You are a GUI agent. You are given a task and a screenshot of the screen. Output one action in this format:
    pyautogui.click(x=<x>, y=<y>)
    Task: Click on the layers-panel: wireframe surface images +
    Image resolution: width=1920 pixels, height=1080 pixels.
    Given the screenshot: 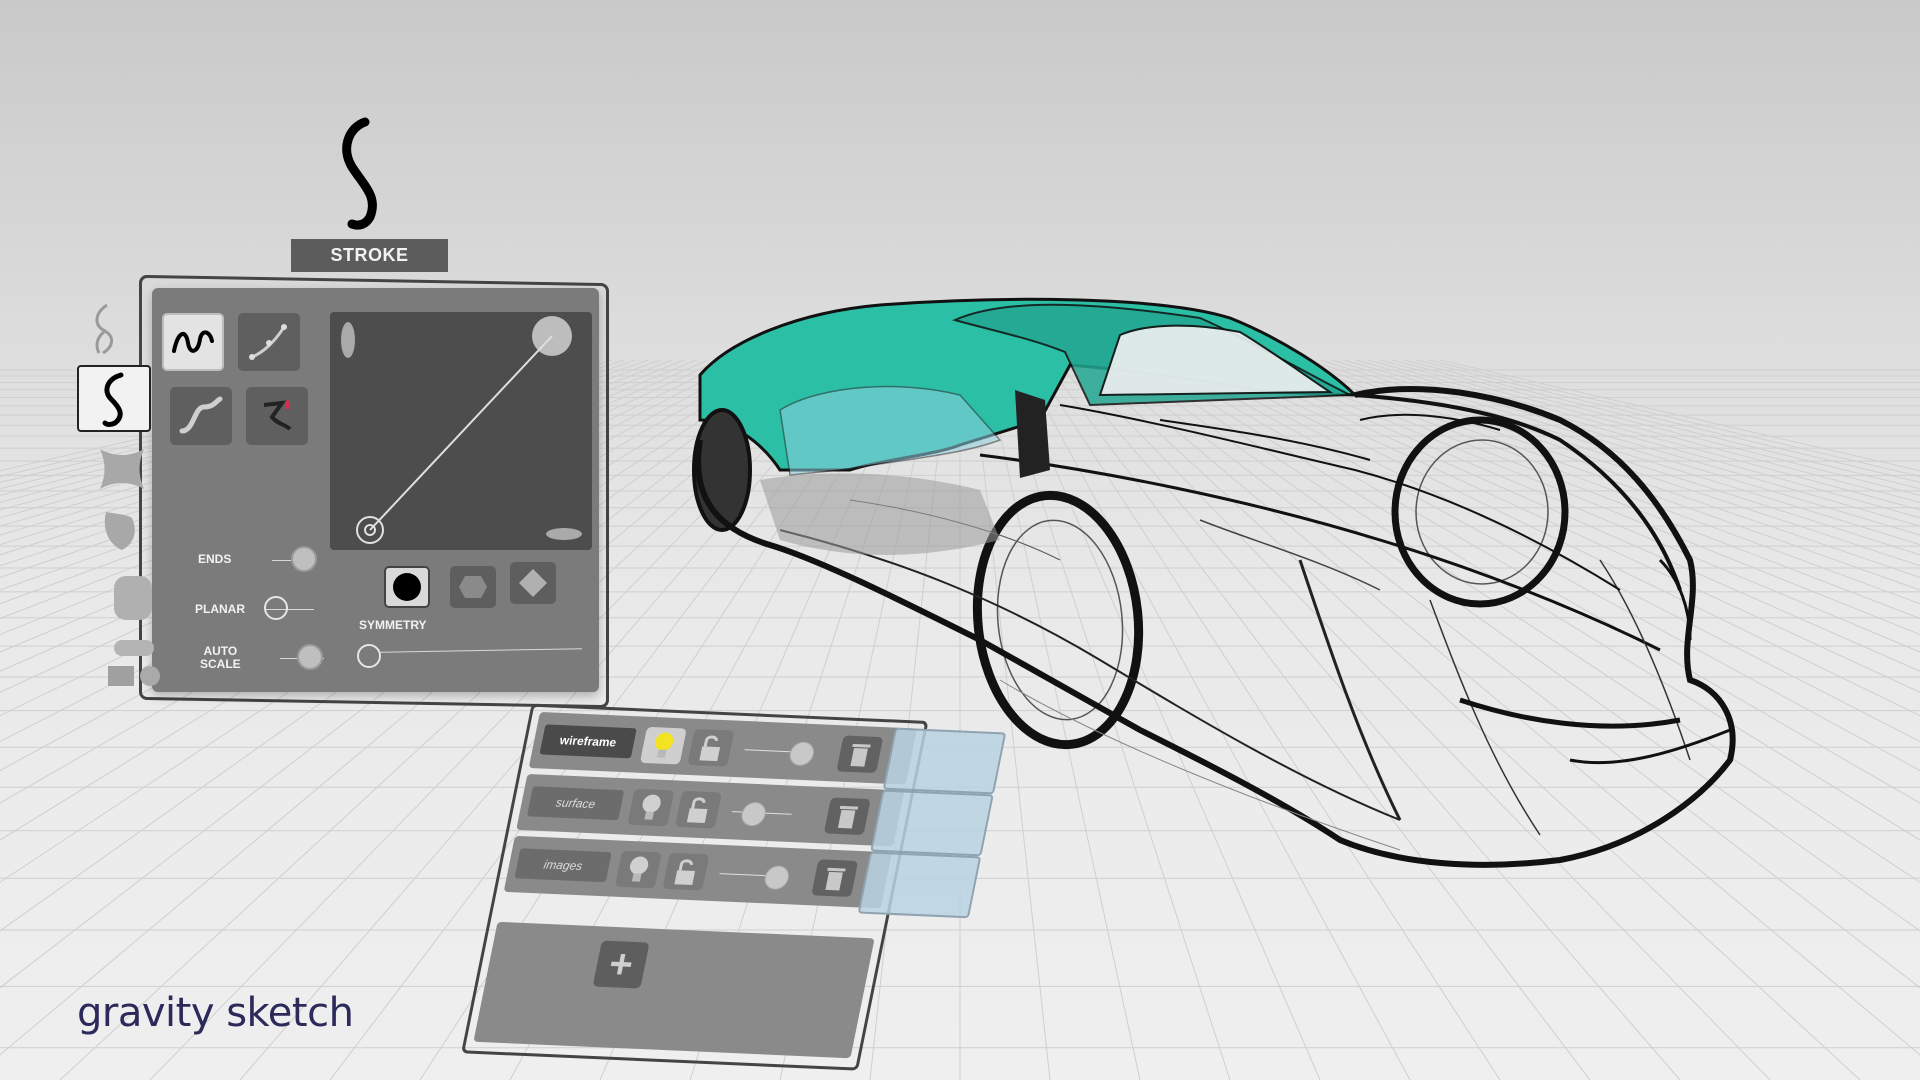 What is the action you would take?
    pyautogui.click(x=734, y=887)
    